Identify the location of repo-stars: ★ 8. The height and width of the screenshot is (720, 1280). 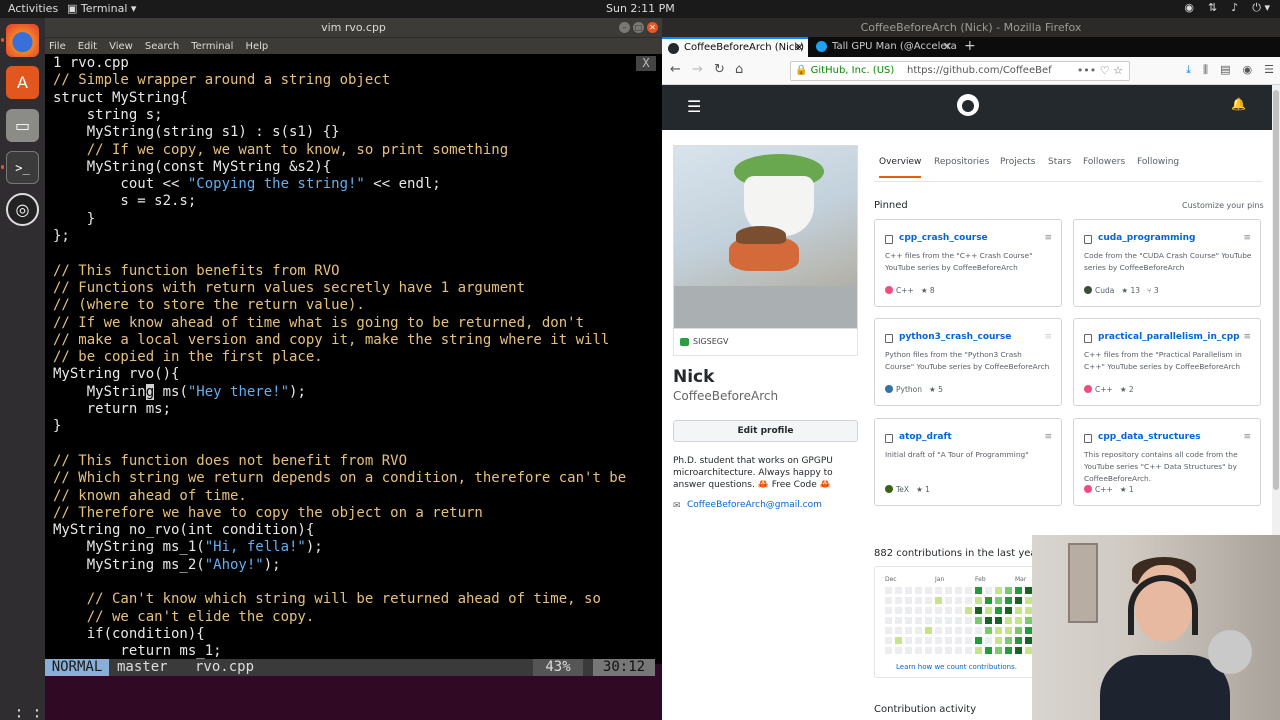
(928, 290).